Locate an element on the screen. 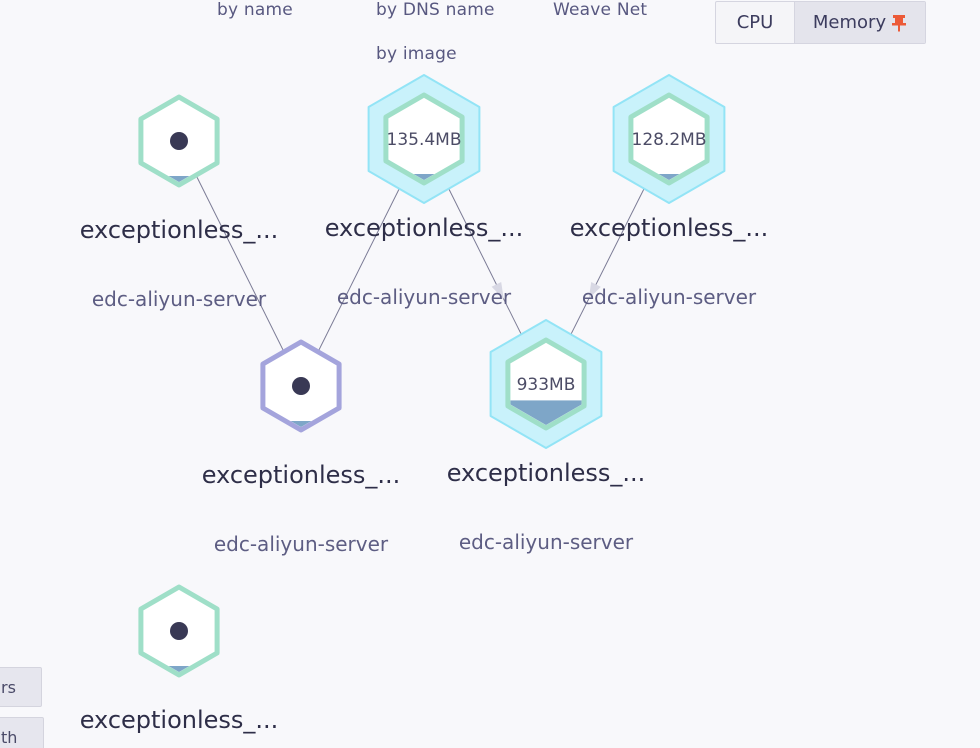  edge-n1-n4 is located at coordinates (240, 263).